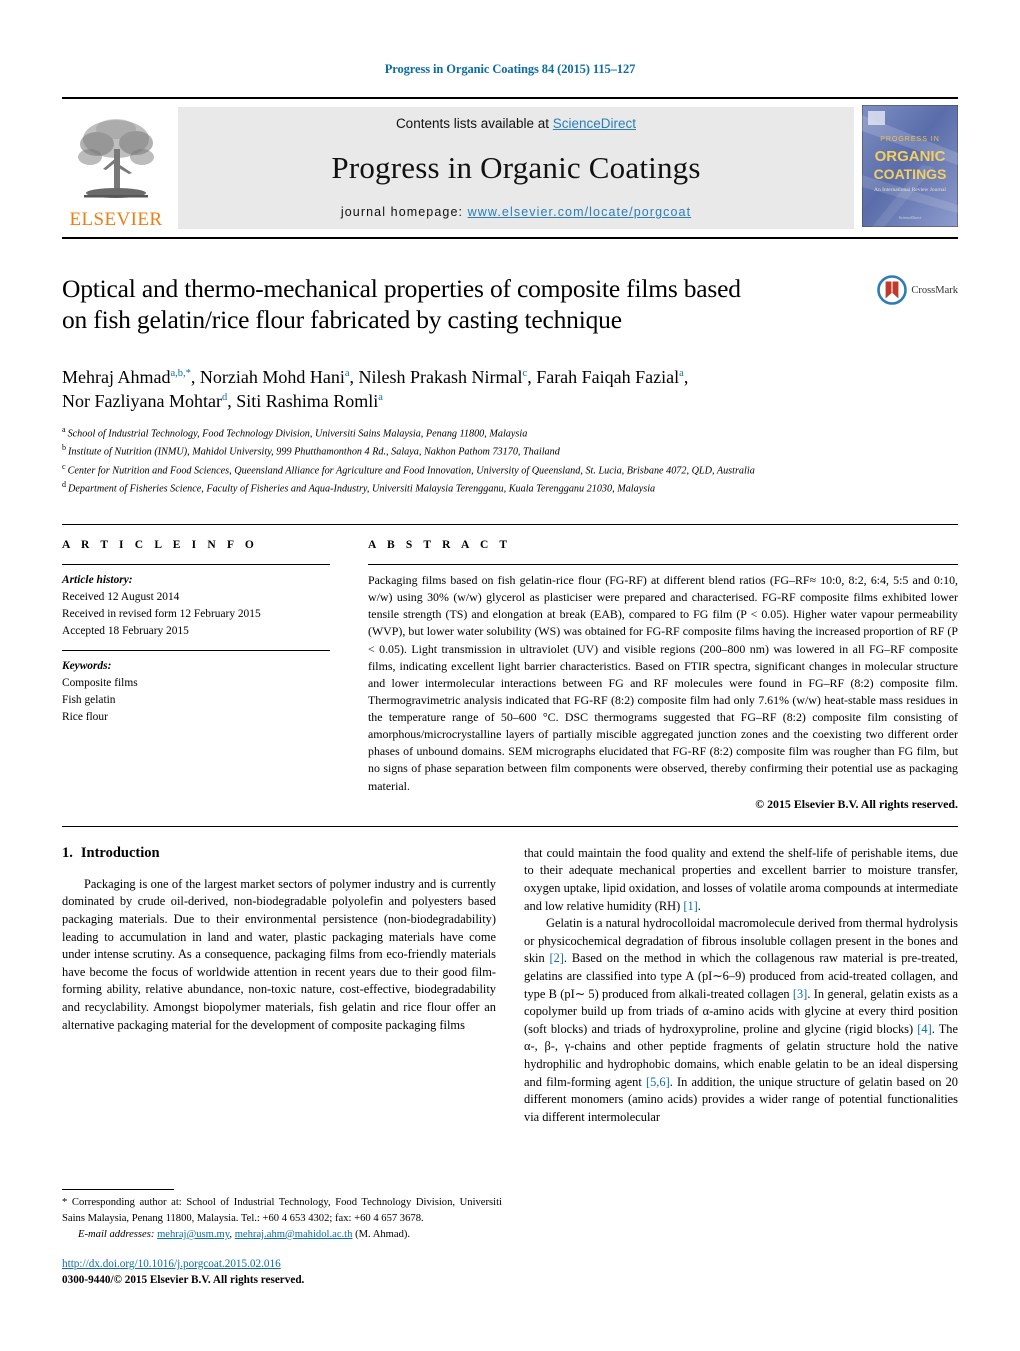 The height and width of the screenshot is (1351, 1020). Describe the element at coordinates (116, 219) in the screenshot. I see `elsevier-wordmark: ELSEVIER` at that location.